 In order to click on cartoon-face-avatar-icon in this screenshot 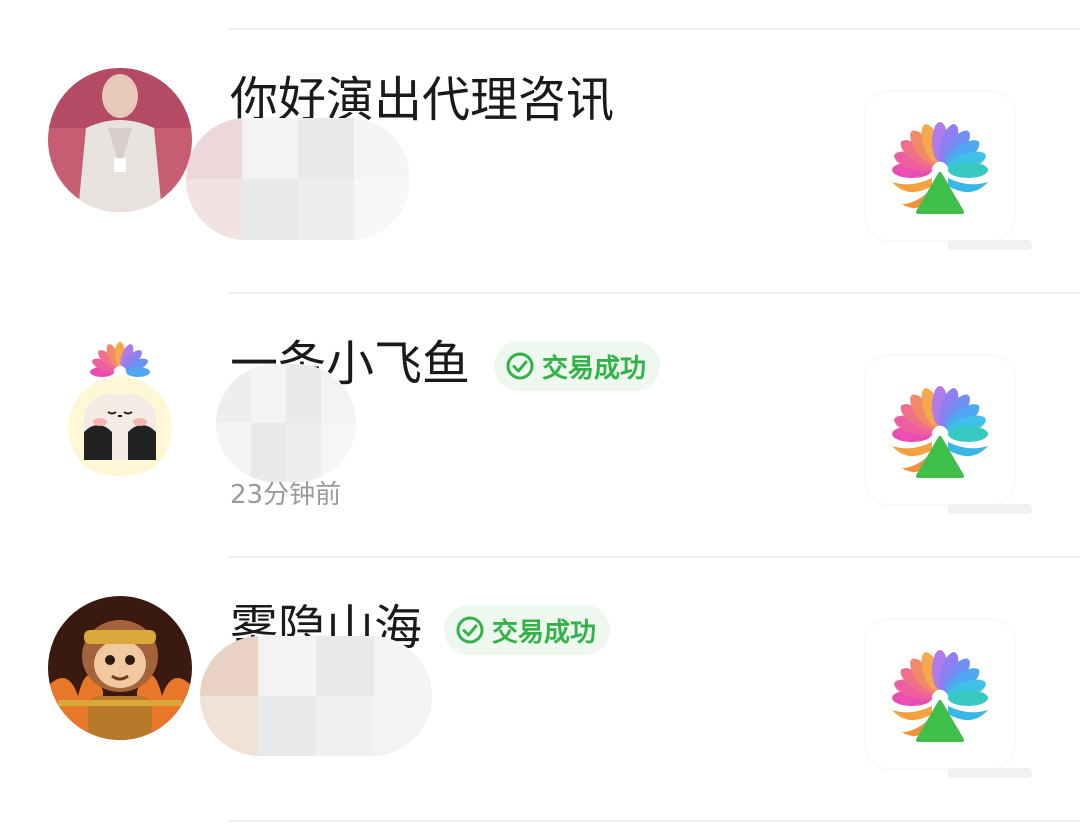, I will do `click(120, 409)`.